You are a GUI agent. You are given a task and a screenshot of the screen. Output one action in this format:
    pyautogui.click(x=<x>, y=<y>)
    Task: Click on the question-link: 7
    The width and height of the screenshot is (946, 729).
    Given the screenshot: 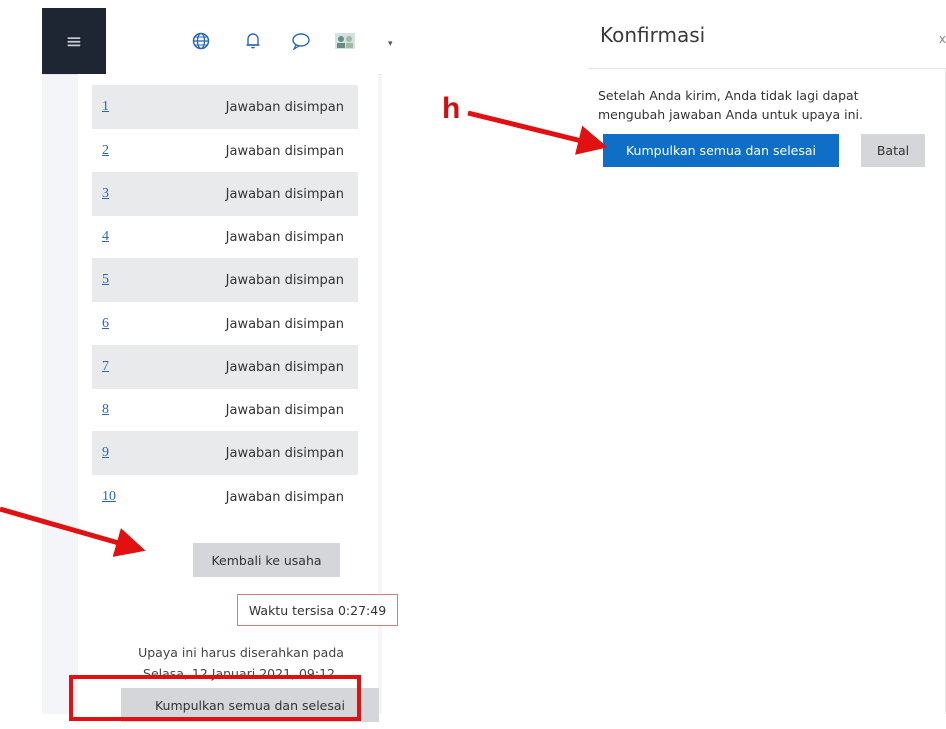 What is the action you would take?
    pyautogui.click(x=105, y=367)
    